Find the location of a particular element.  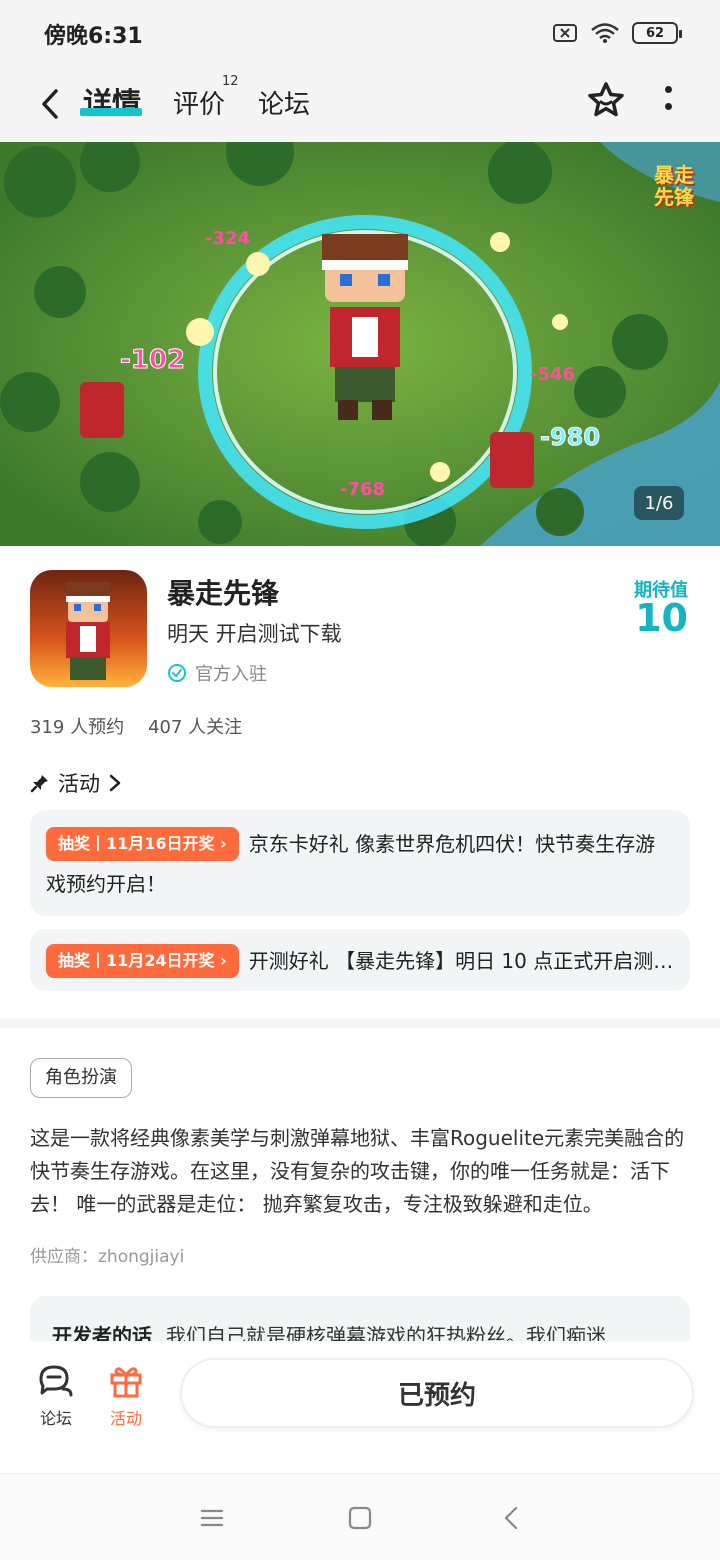

developer-notes-label: 开发者的话 is located at coordinates (102, 1333).